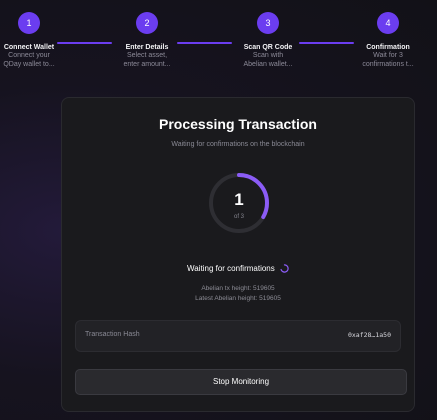 The width and height of the screenshot is (437, 420). Describe the element at coordinates (268, 23) in the screenshot. I see `step-number-badge: 3` at that location.